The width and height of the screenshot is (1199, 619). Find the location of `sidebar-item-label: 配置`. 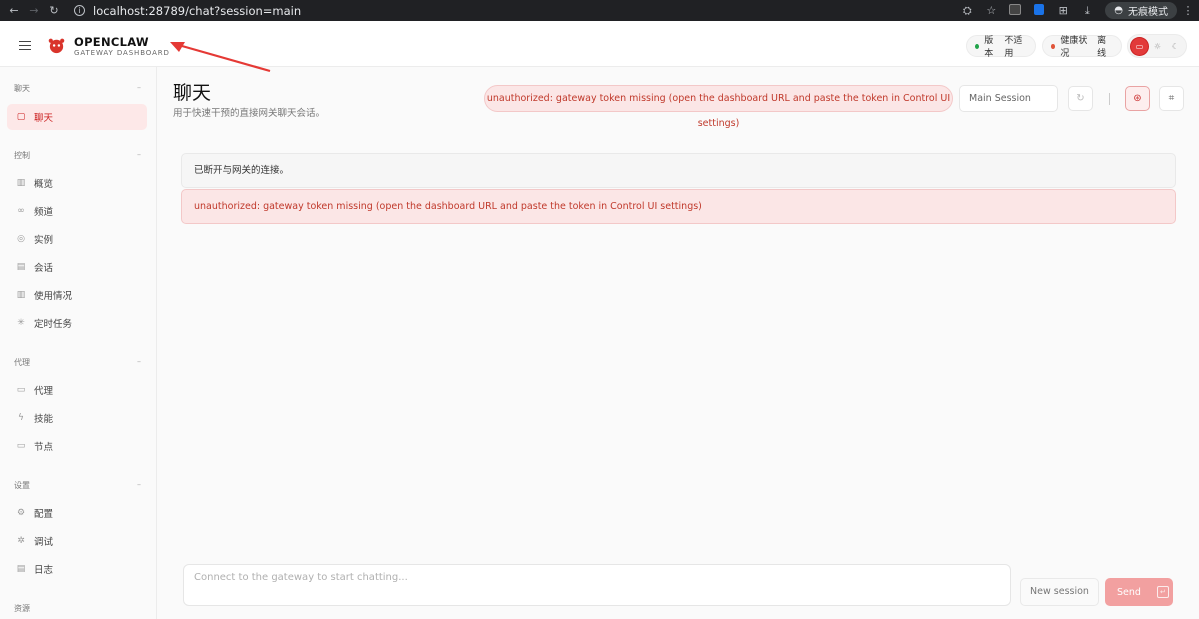

sidebar-item-label: 配置 is located at coordinates (44, 514).